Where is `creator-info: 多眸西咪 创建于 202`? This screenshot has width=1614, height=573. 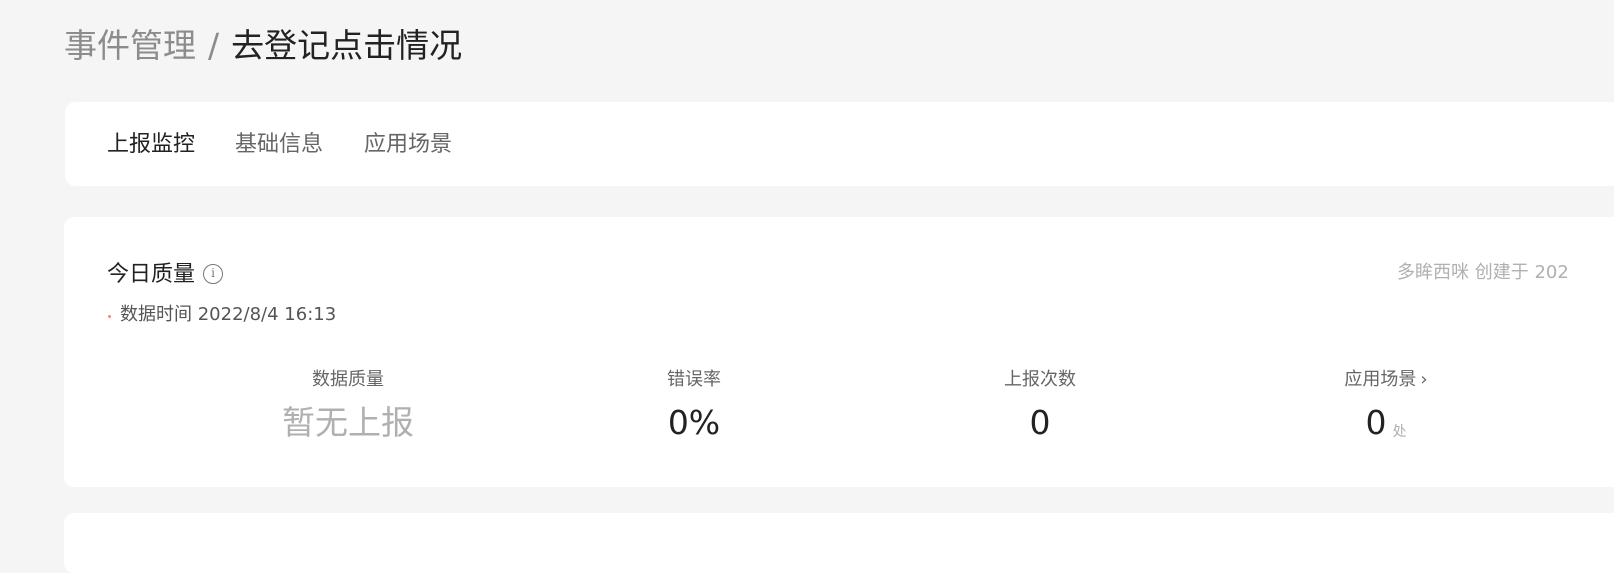 creator-info: 多眸西咪 创建于 202 is located at coordinates (1483, 272).